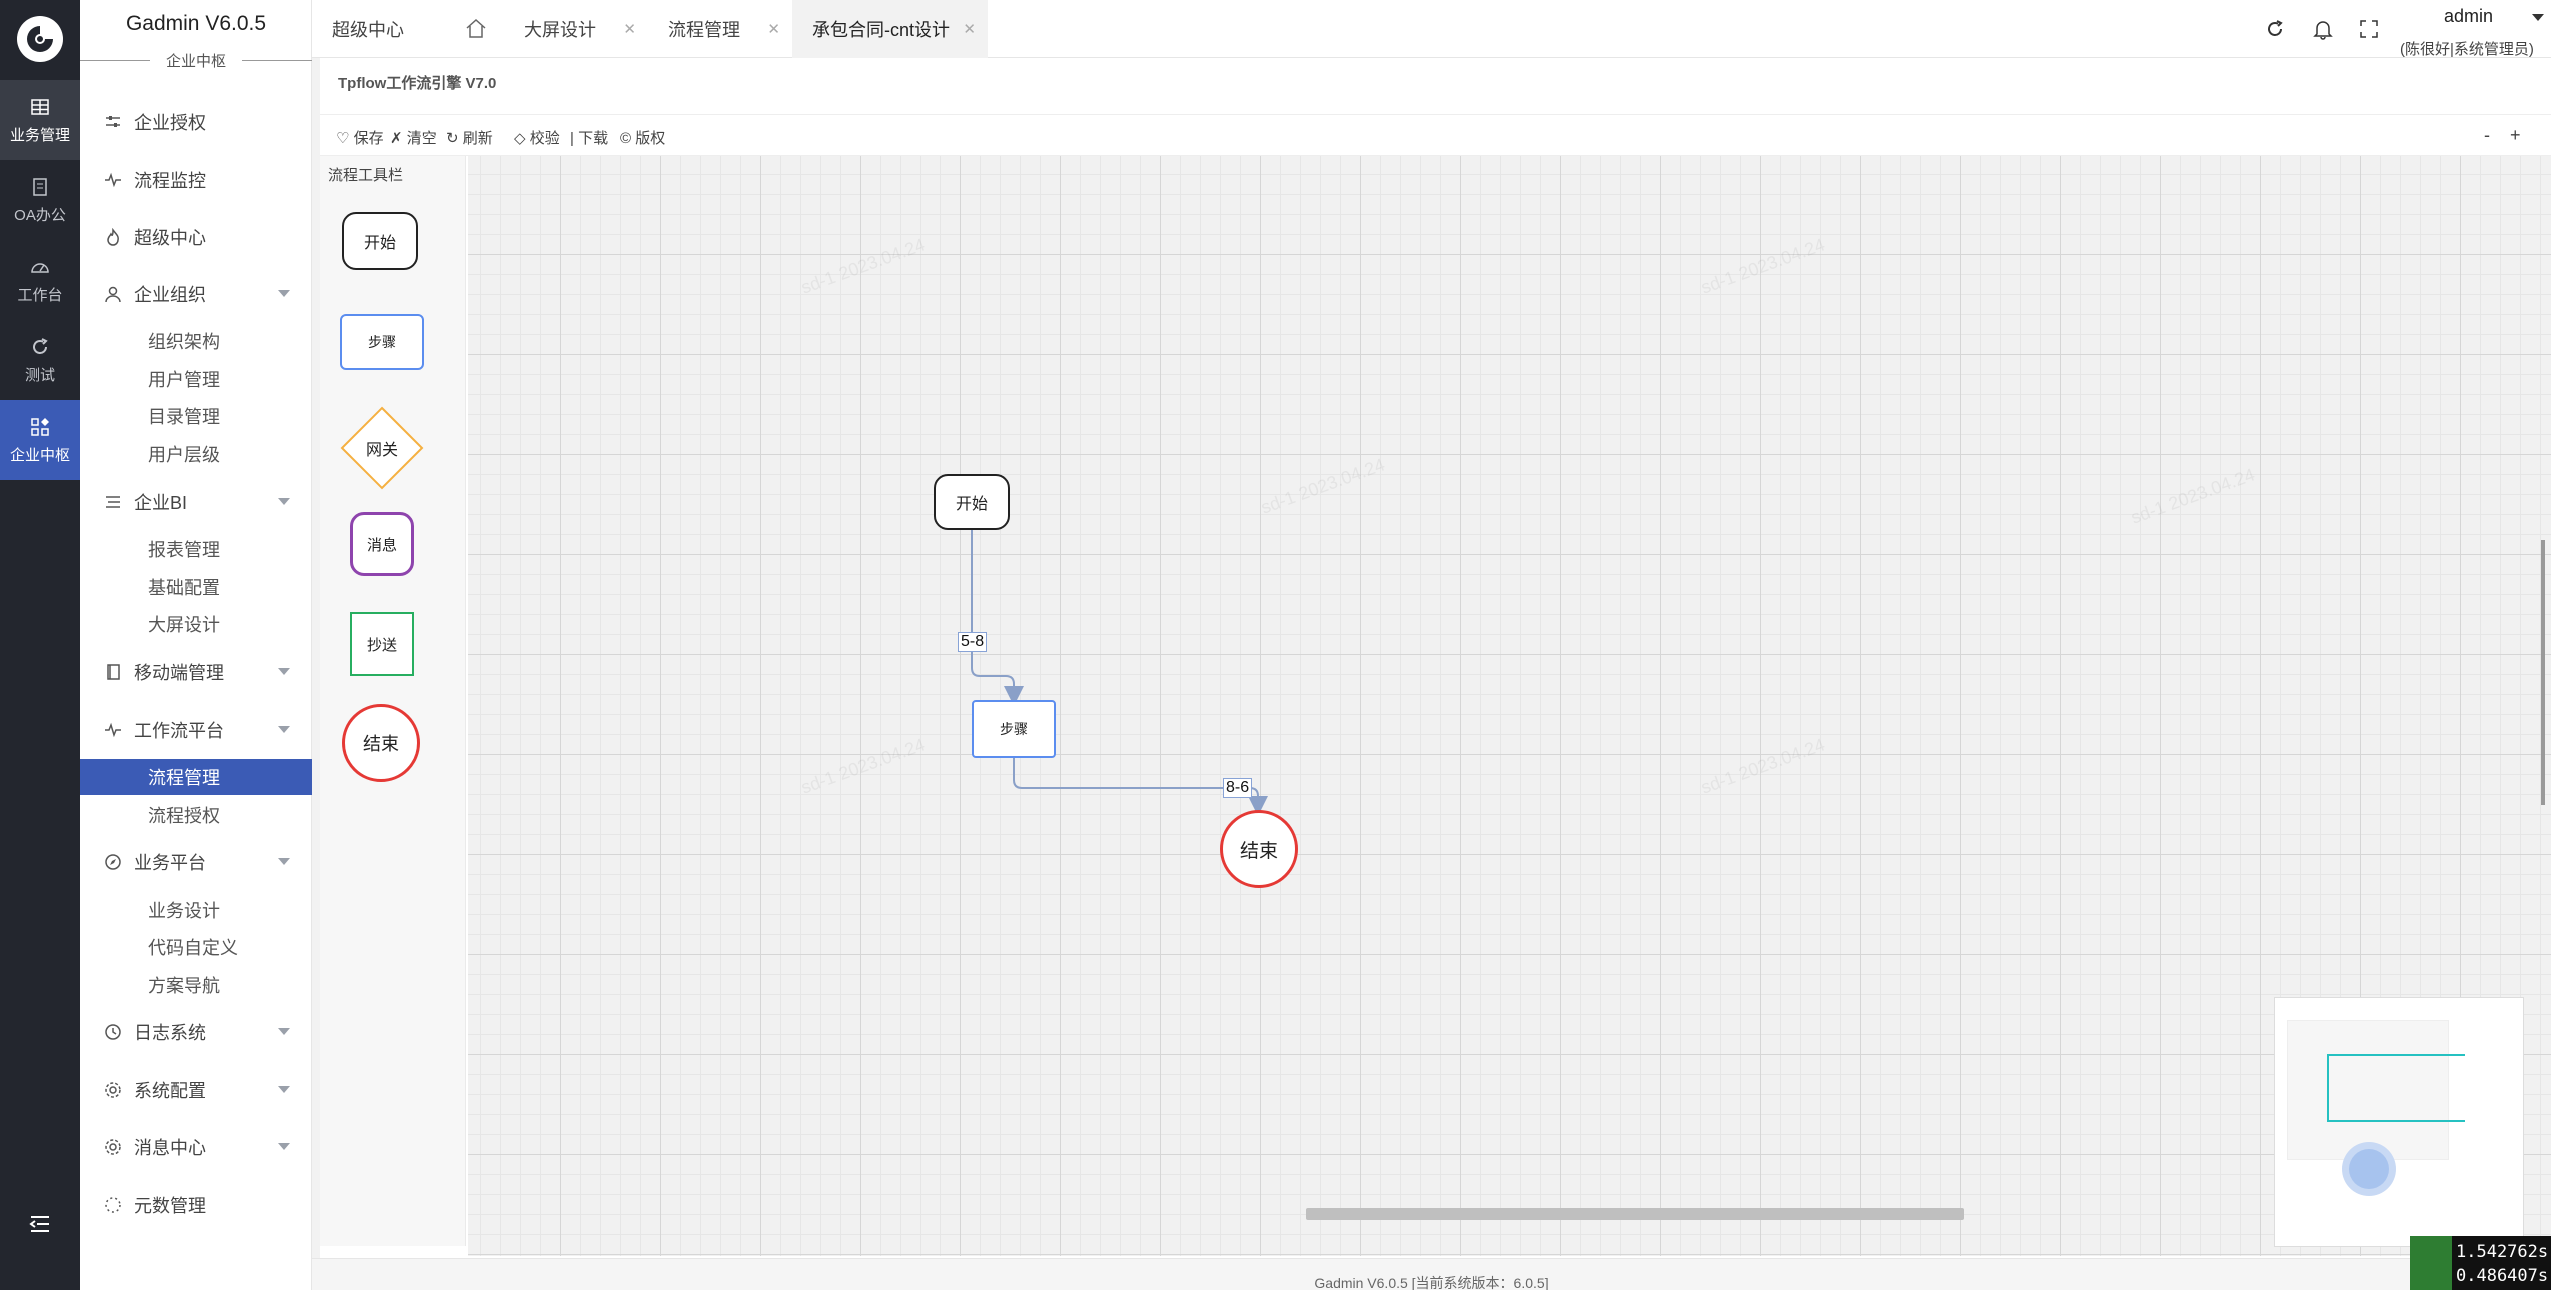 Image resolution: width=2551 pixels, height=1290 pixels. What do you see at coordinates (196, 416) in the screenshot?
I see `nav-directory-management: 目录管理` at bounding box center [196, 416].